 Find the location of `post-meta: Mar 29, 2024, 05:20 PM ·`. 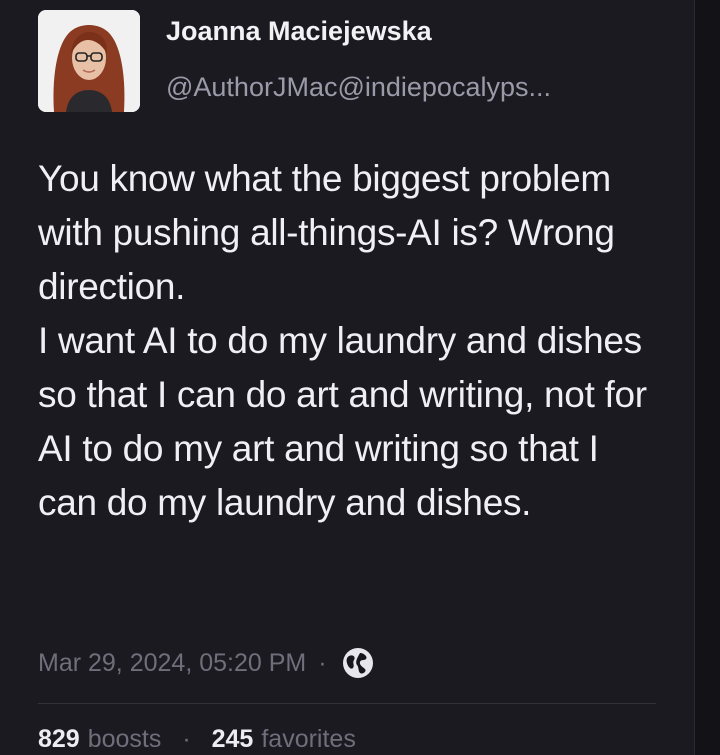

post-meta: Mar 29, 2024, 05:20 PM · is located at coordinates (206, 663).